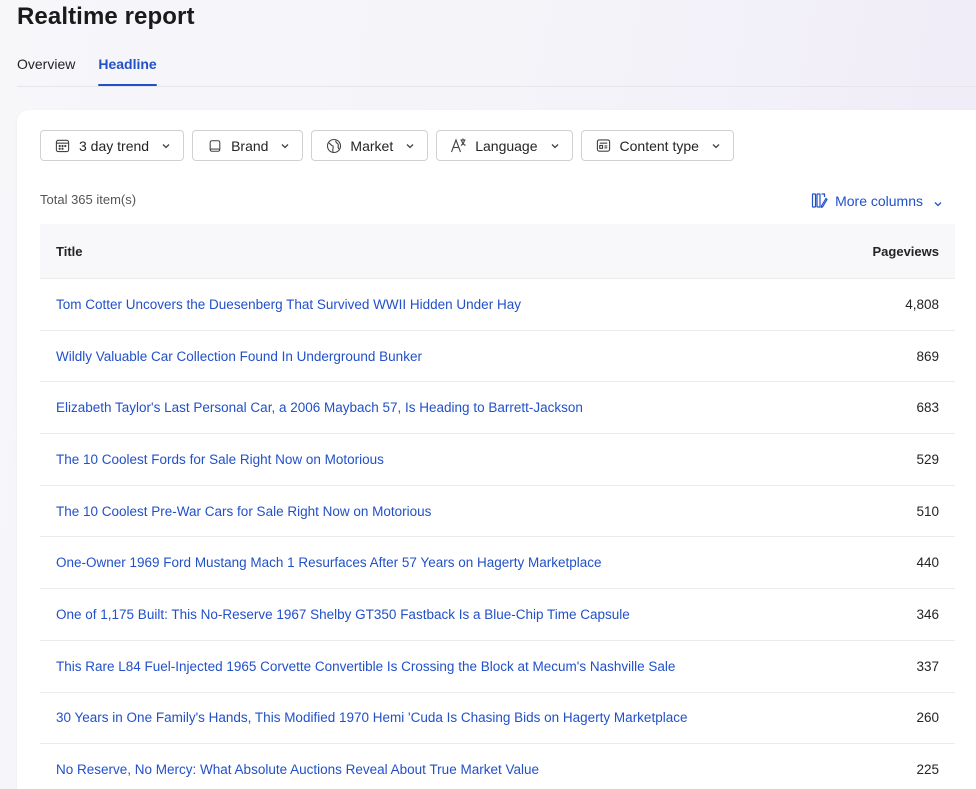 Image resolution: width=976 pixels, height=789 pixels. What do you see at coordinates (458, 145) in the screenshot?
I see `translate-icon` at bounding box center [458, 145].